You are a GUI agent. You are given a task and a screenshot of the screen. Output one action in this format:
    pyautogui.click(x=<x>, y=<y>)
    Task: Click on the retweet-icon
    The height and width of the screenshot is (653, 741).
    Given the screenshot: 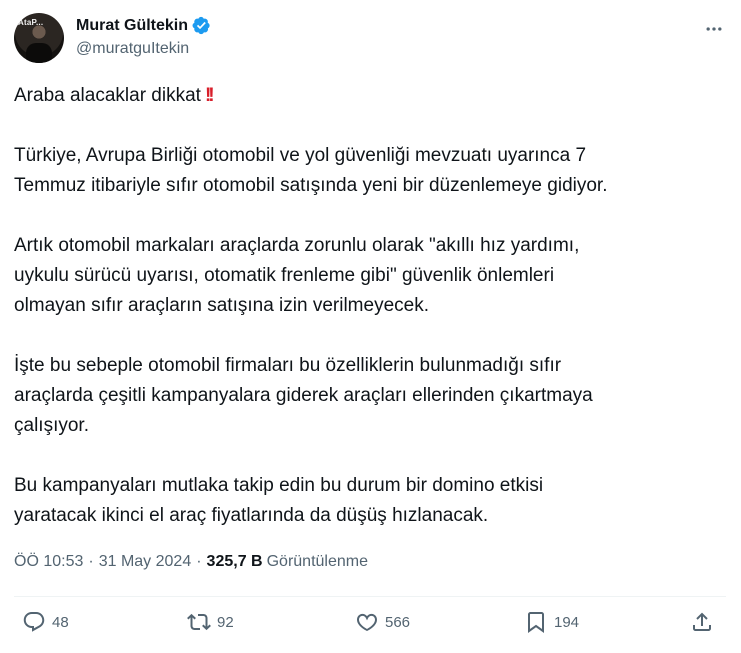 What is the action you would take?
    pyautogui.click(x=199, y=622)
    